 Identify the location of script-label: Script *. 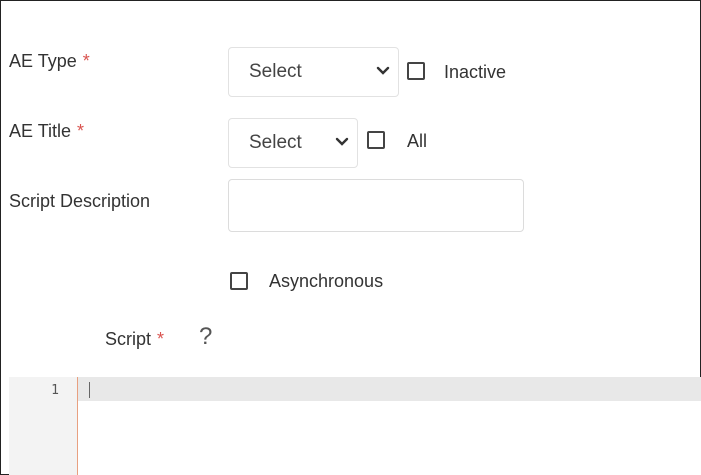
(134, 339).